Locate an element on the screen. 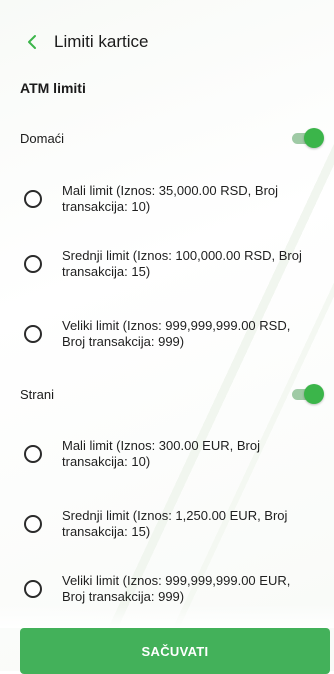 This screenshot has width=334, height=674. domestic-toggle is located at coordinates (307, 138).